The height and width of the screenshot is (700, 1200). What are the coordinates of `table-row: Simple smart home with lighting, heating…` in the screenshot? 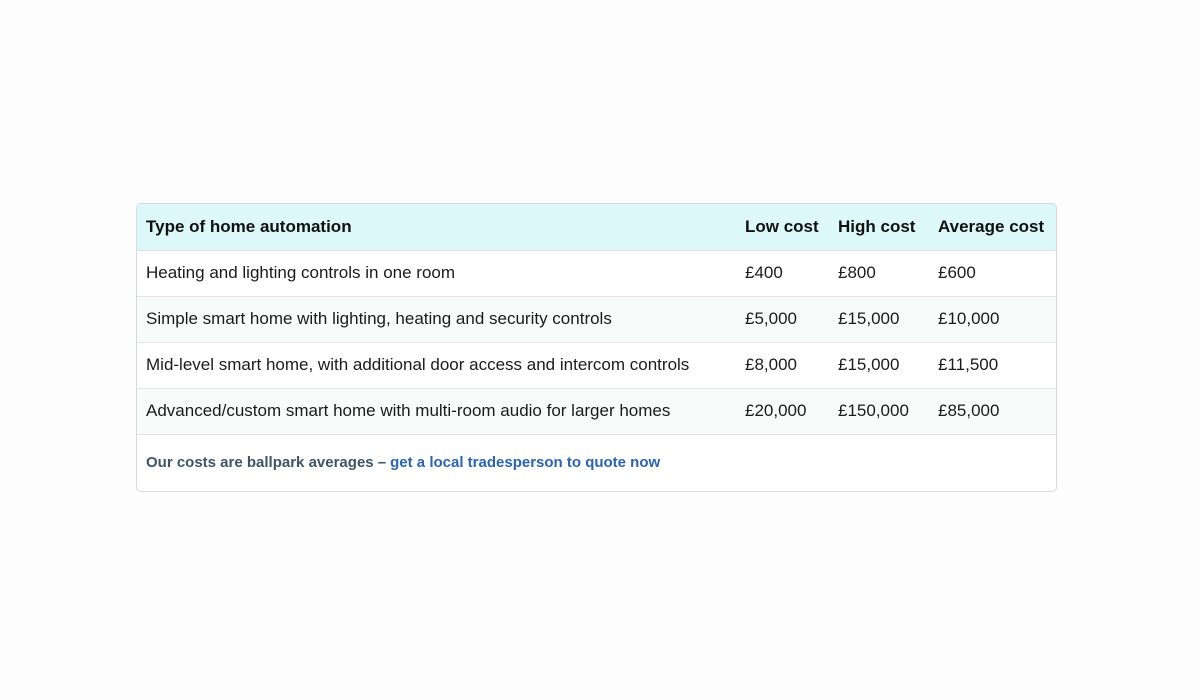 It's located at (596, 319).